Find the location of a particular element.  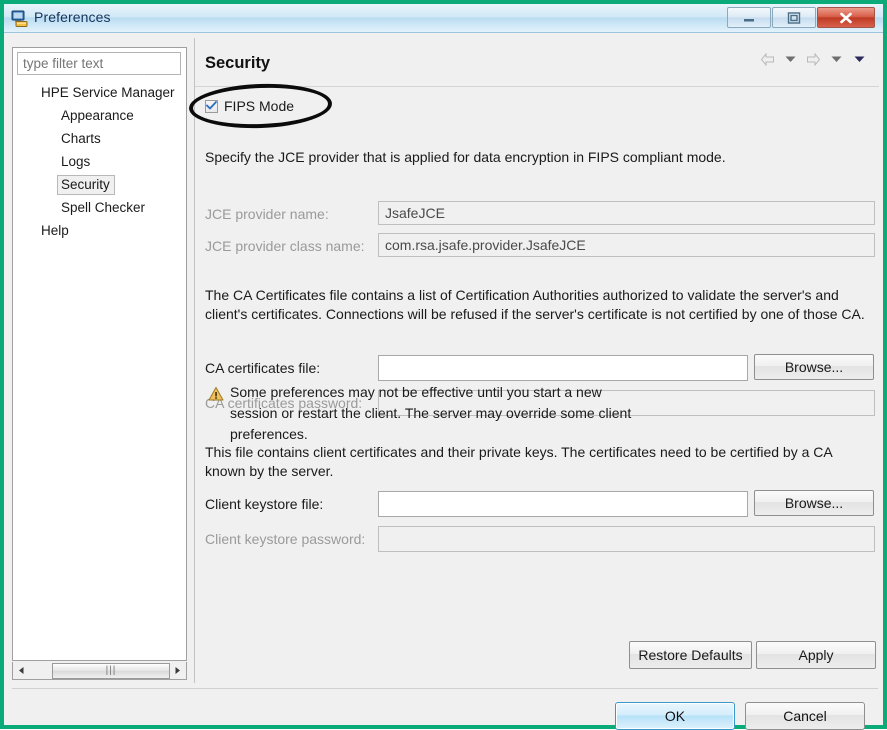

tree-item-label: Help is located at coordinates (55, 230).